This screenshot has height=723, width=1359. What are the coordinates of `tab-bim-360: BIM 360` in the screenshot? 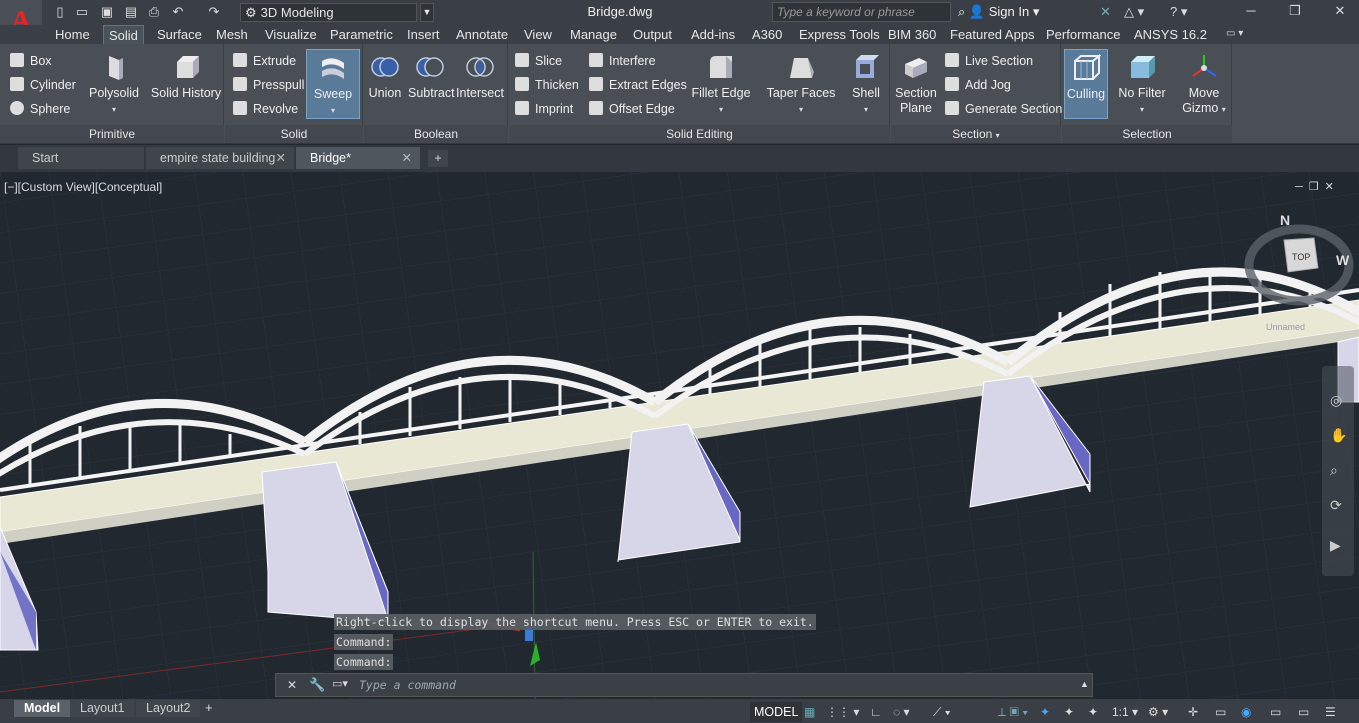 It's located at (912, 34).